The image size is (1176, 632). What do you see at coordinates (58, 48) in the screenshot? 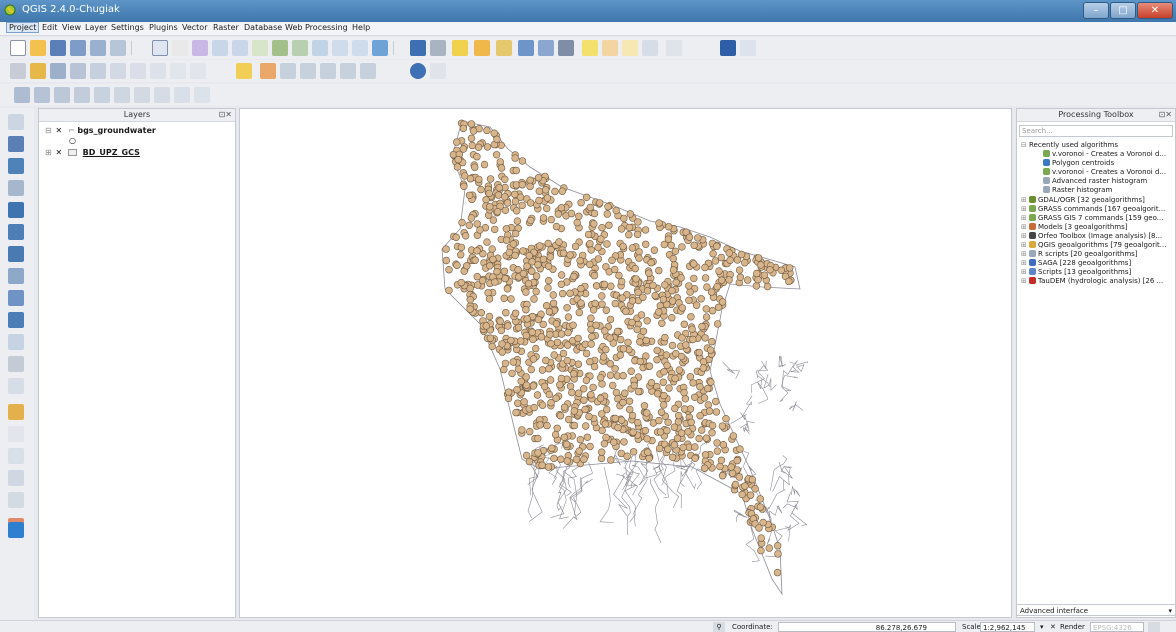
I see `save-project-icon` at bounding box center [58, 48].